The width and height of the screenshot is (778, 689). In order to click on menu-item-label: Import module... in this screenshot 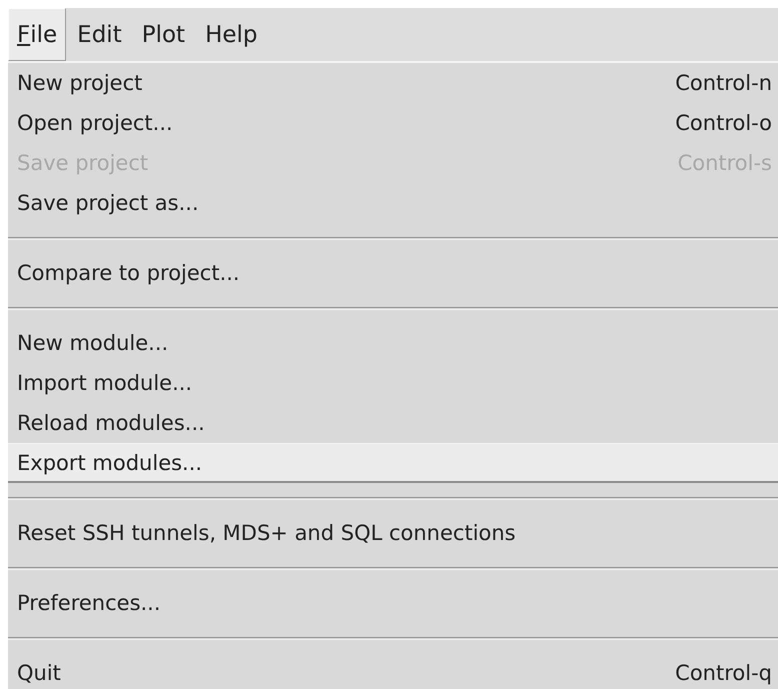, I will do `click(104, 383)`.